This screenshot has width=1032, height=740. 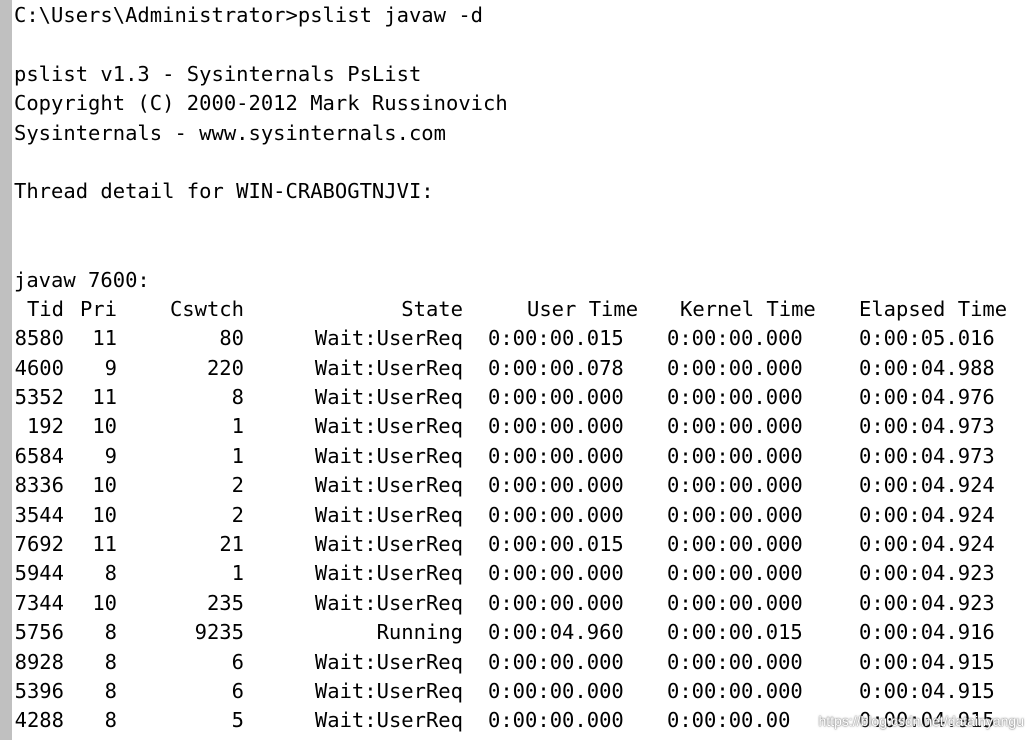 What do you see at coordinates (39, 338) in the screenshot?
I see `cell-tid: 8580` at bounding box center [39, 338].